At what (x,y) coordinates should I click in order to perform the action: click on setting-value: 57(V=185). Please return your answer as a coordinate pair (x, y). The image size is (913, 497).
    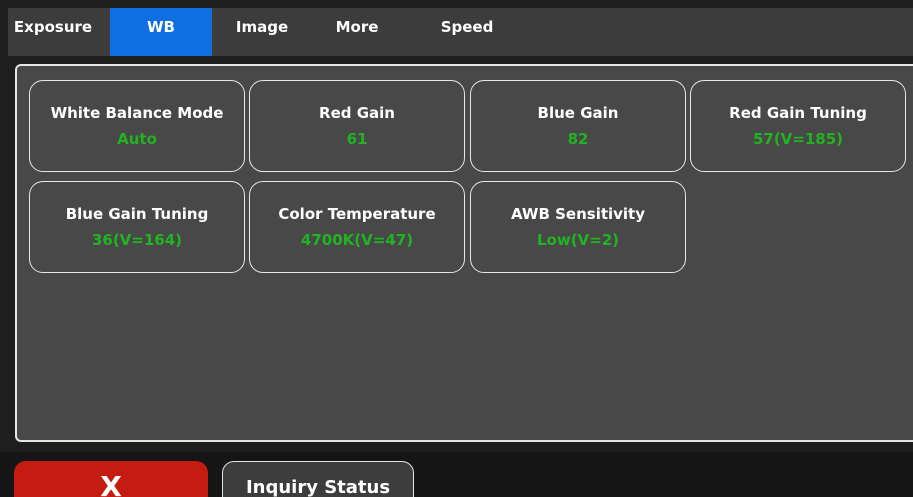
    Looking at the image, I should click on (798, 139).